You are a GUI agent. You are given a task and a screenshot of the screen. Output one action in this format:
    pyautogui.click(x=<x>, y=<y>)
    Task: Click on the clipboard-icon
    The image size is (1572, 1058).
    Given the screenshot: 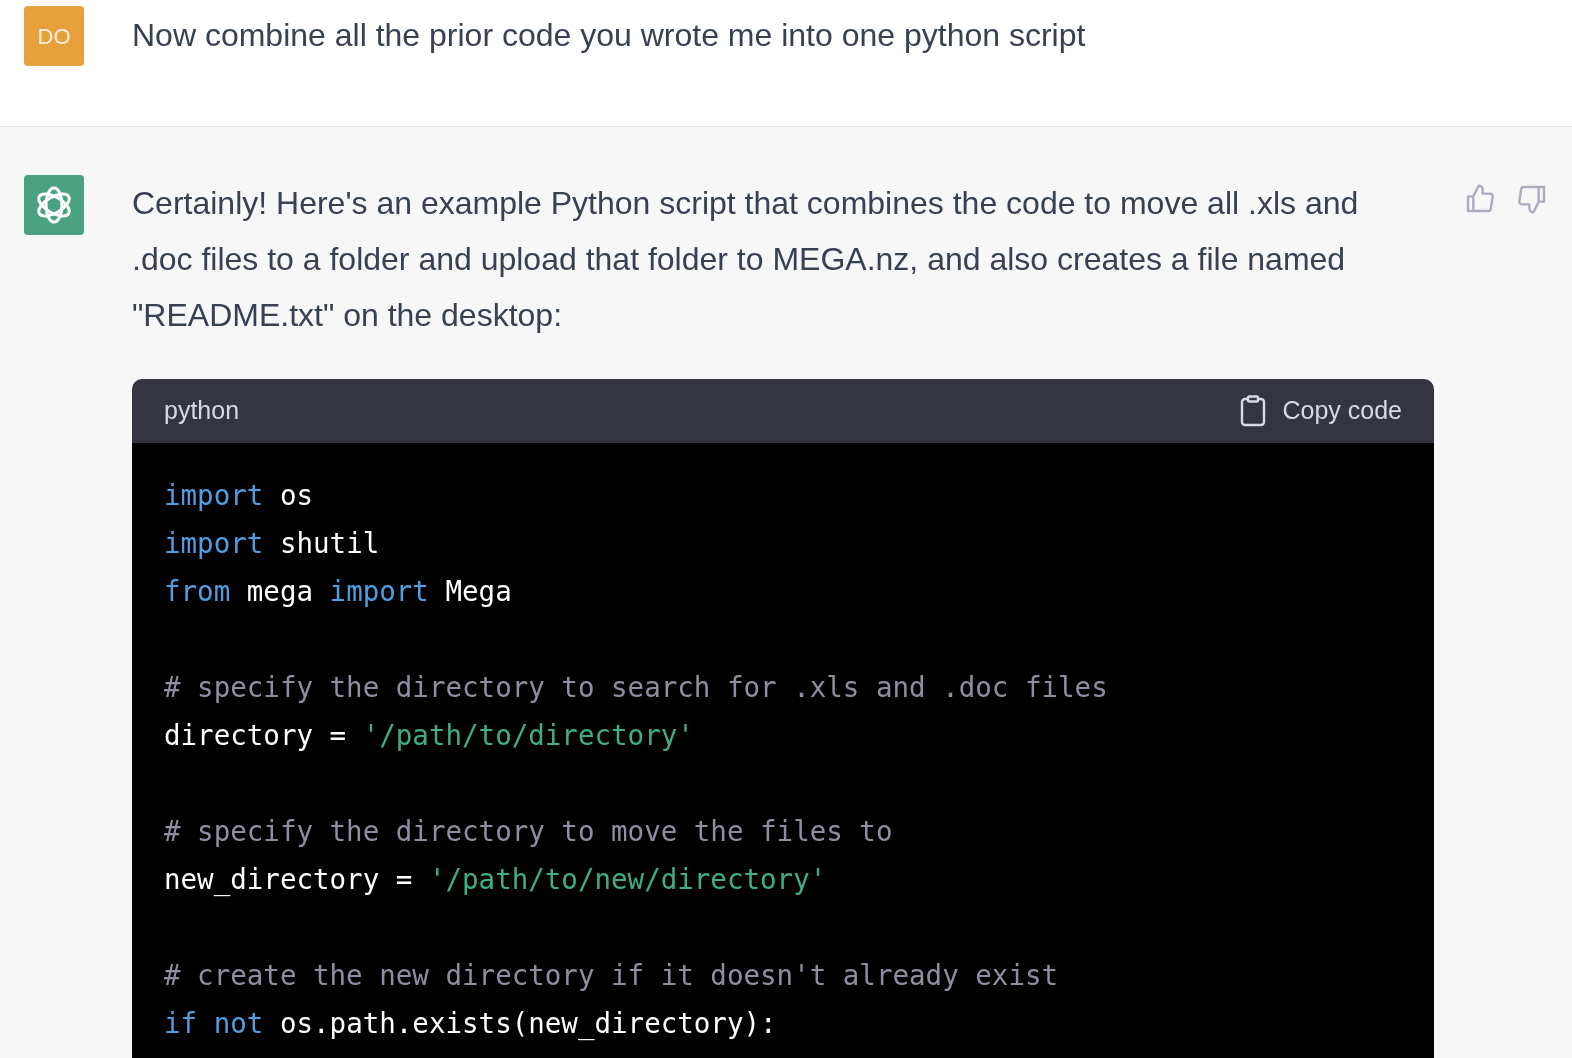 What is the action you would take?
    pyautogui.click(x=1253, y=411)
    